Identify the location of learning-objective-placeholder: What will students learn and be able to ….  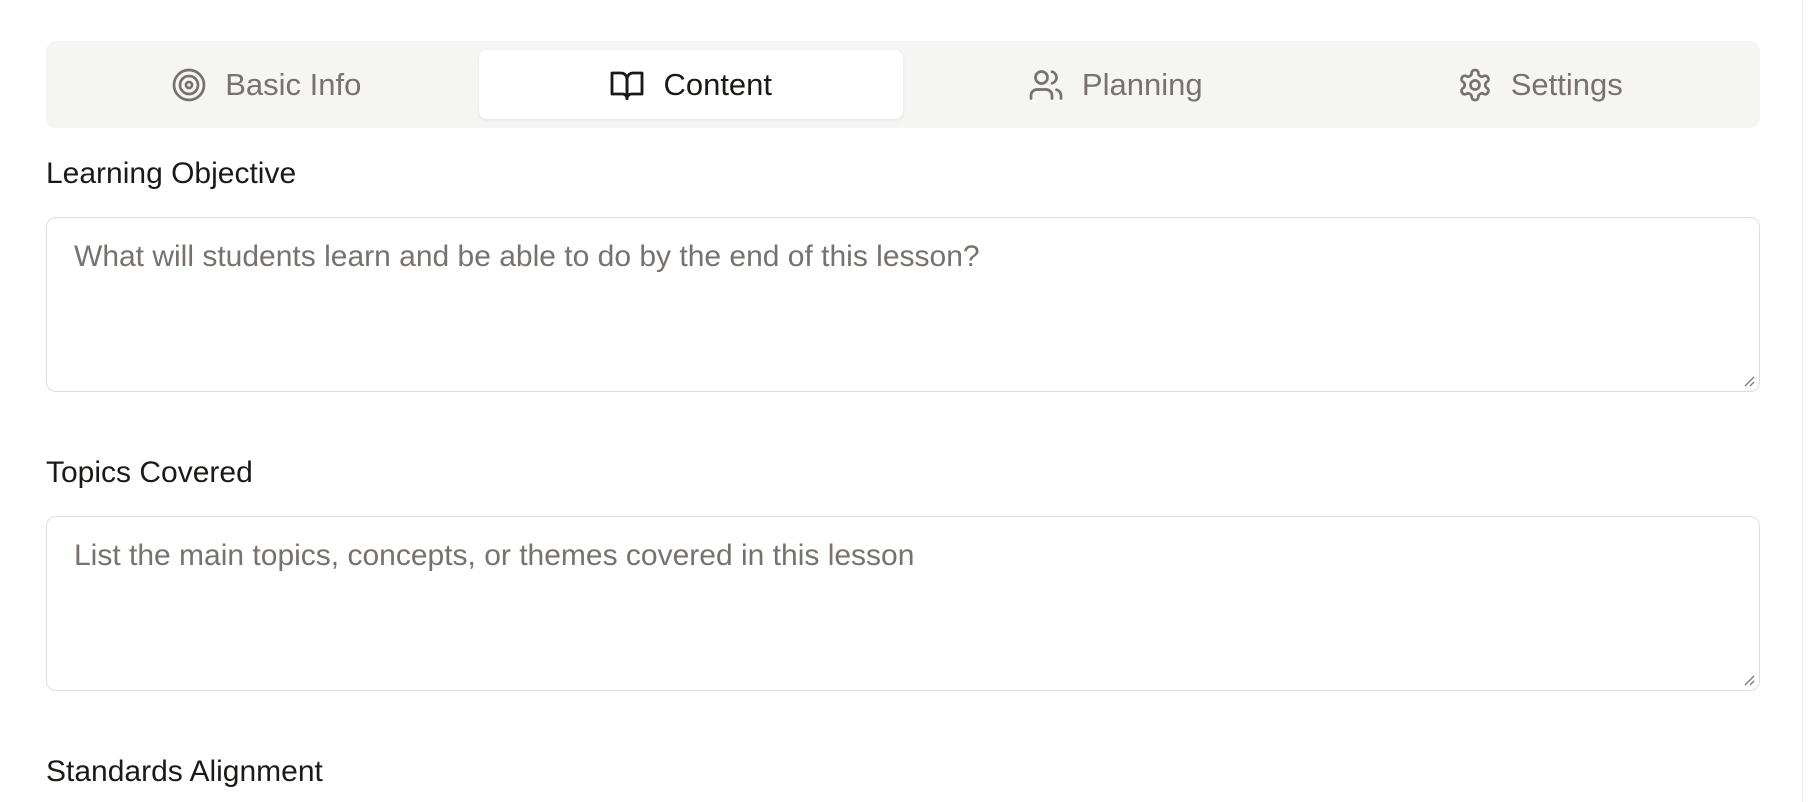
(527, 256).